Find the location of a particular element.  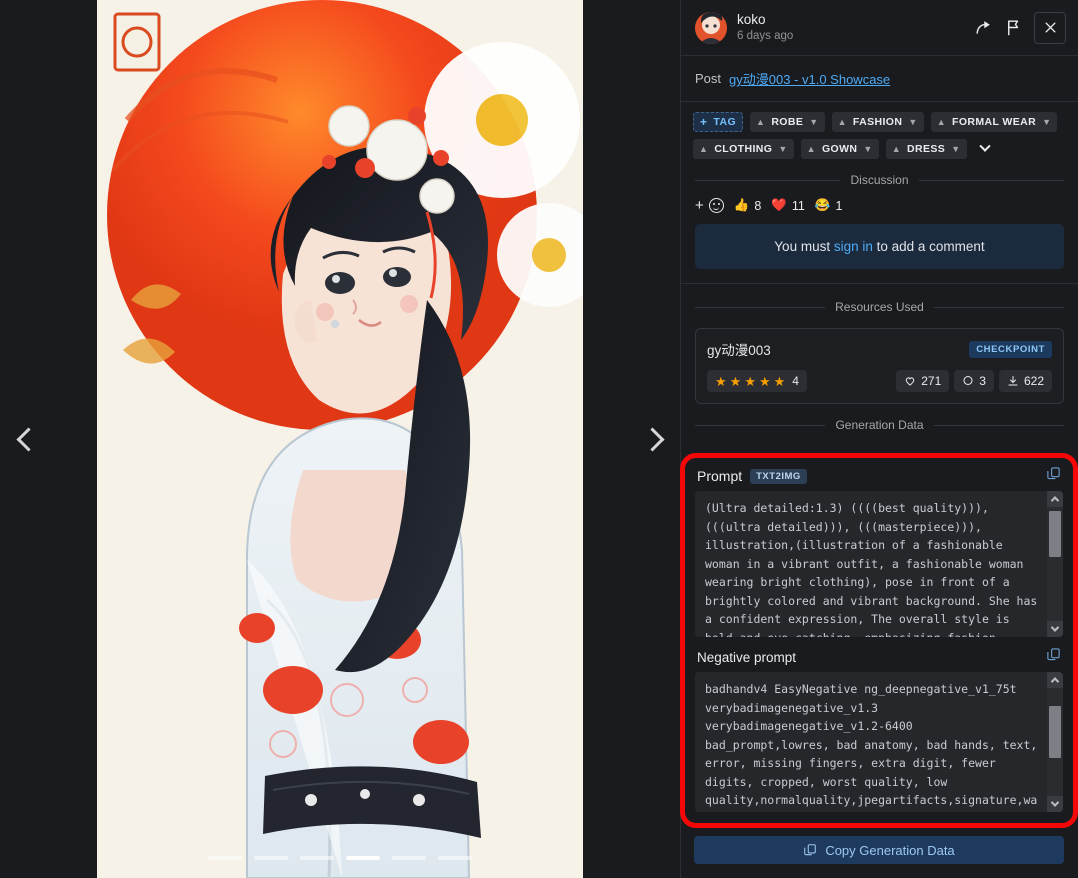

comment-icon is located at coordinates (968, 380).